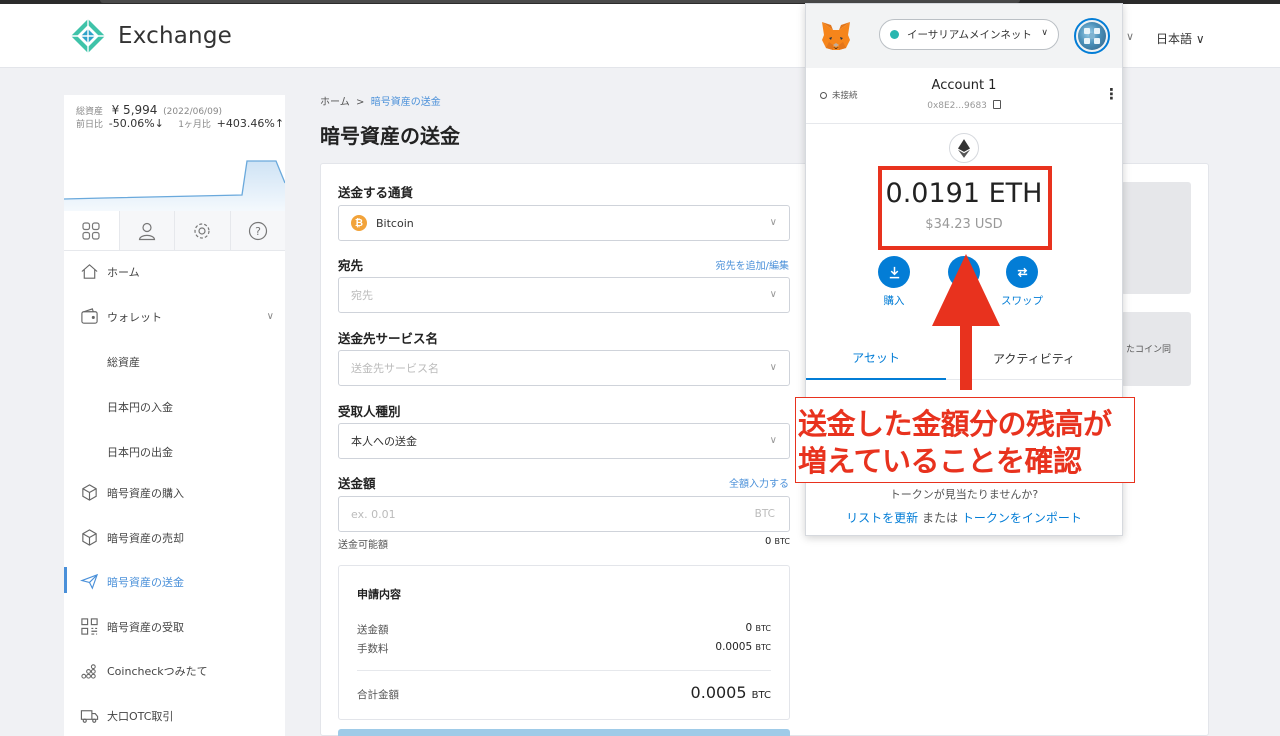  What do you see at coordinates (136, 123) in the screenshot?
I see `day-change-value: -50.06%↓` at bounding box center [136, 123].